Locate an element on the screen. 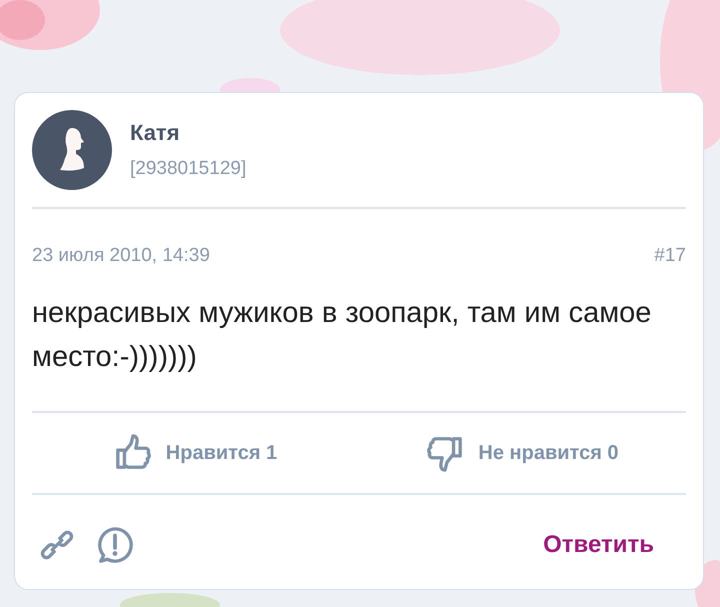  author-name: Катя is located at coordinates (188, 133).